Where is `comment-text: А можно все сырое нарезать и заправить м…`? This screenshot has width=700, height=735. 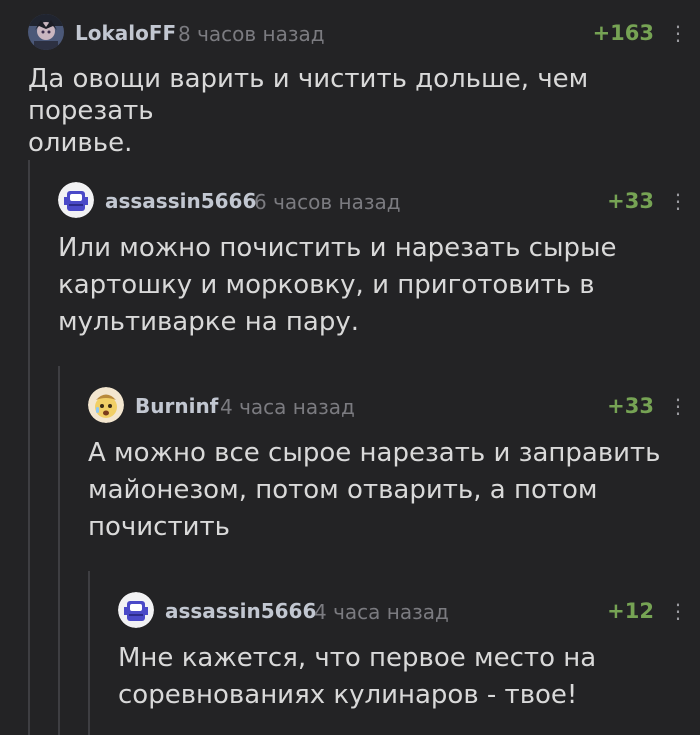 comment-text: А можно все сырое нарезать и заправить м… is located at coordinates (374, 490).